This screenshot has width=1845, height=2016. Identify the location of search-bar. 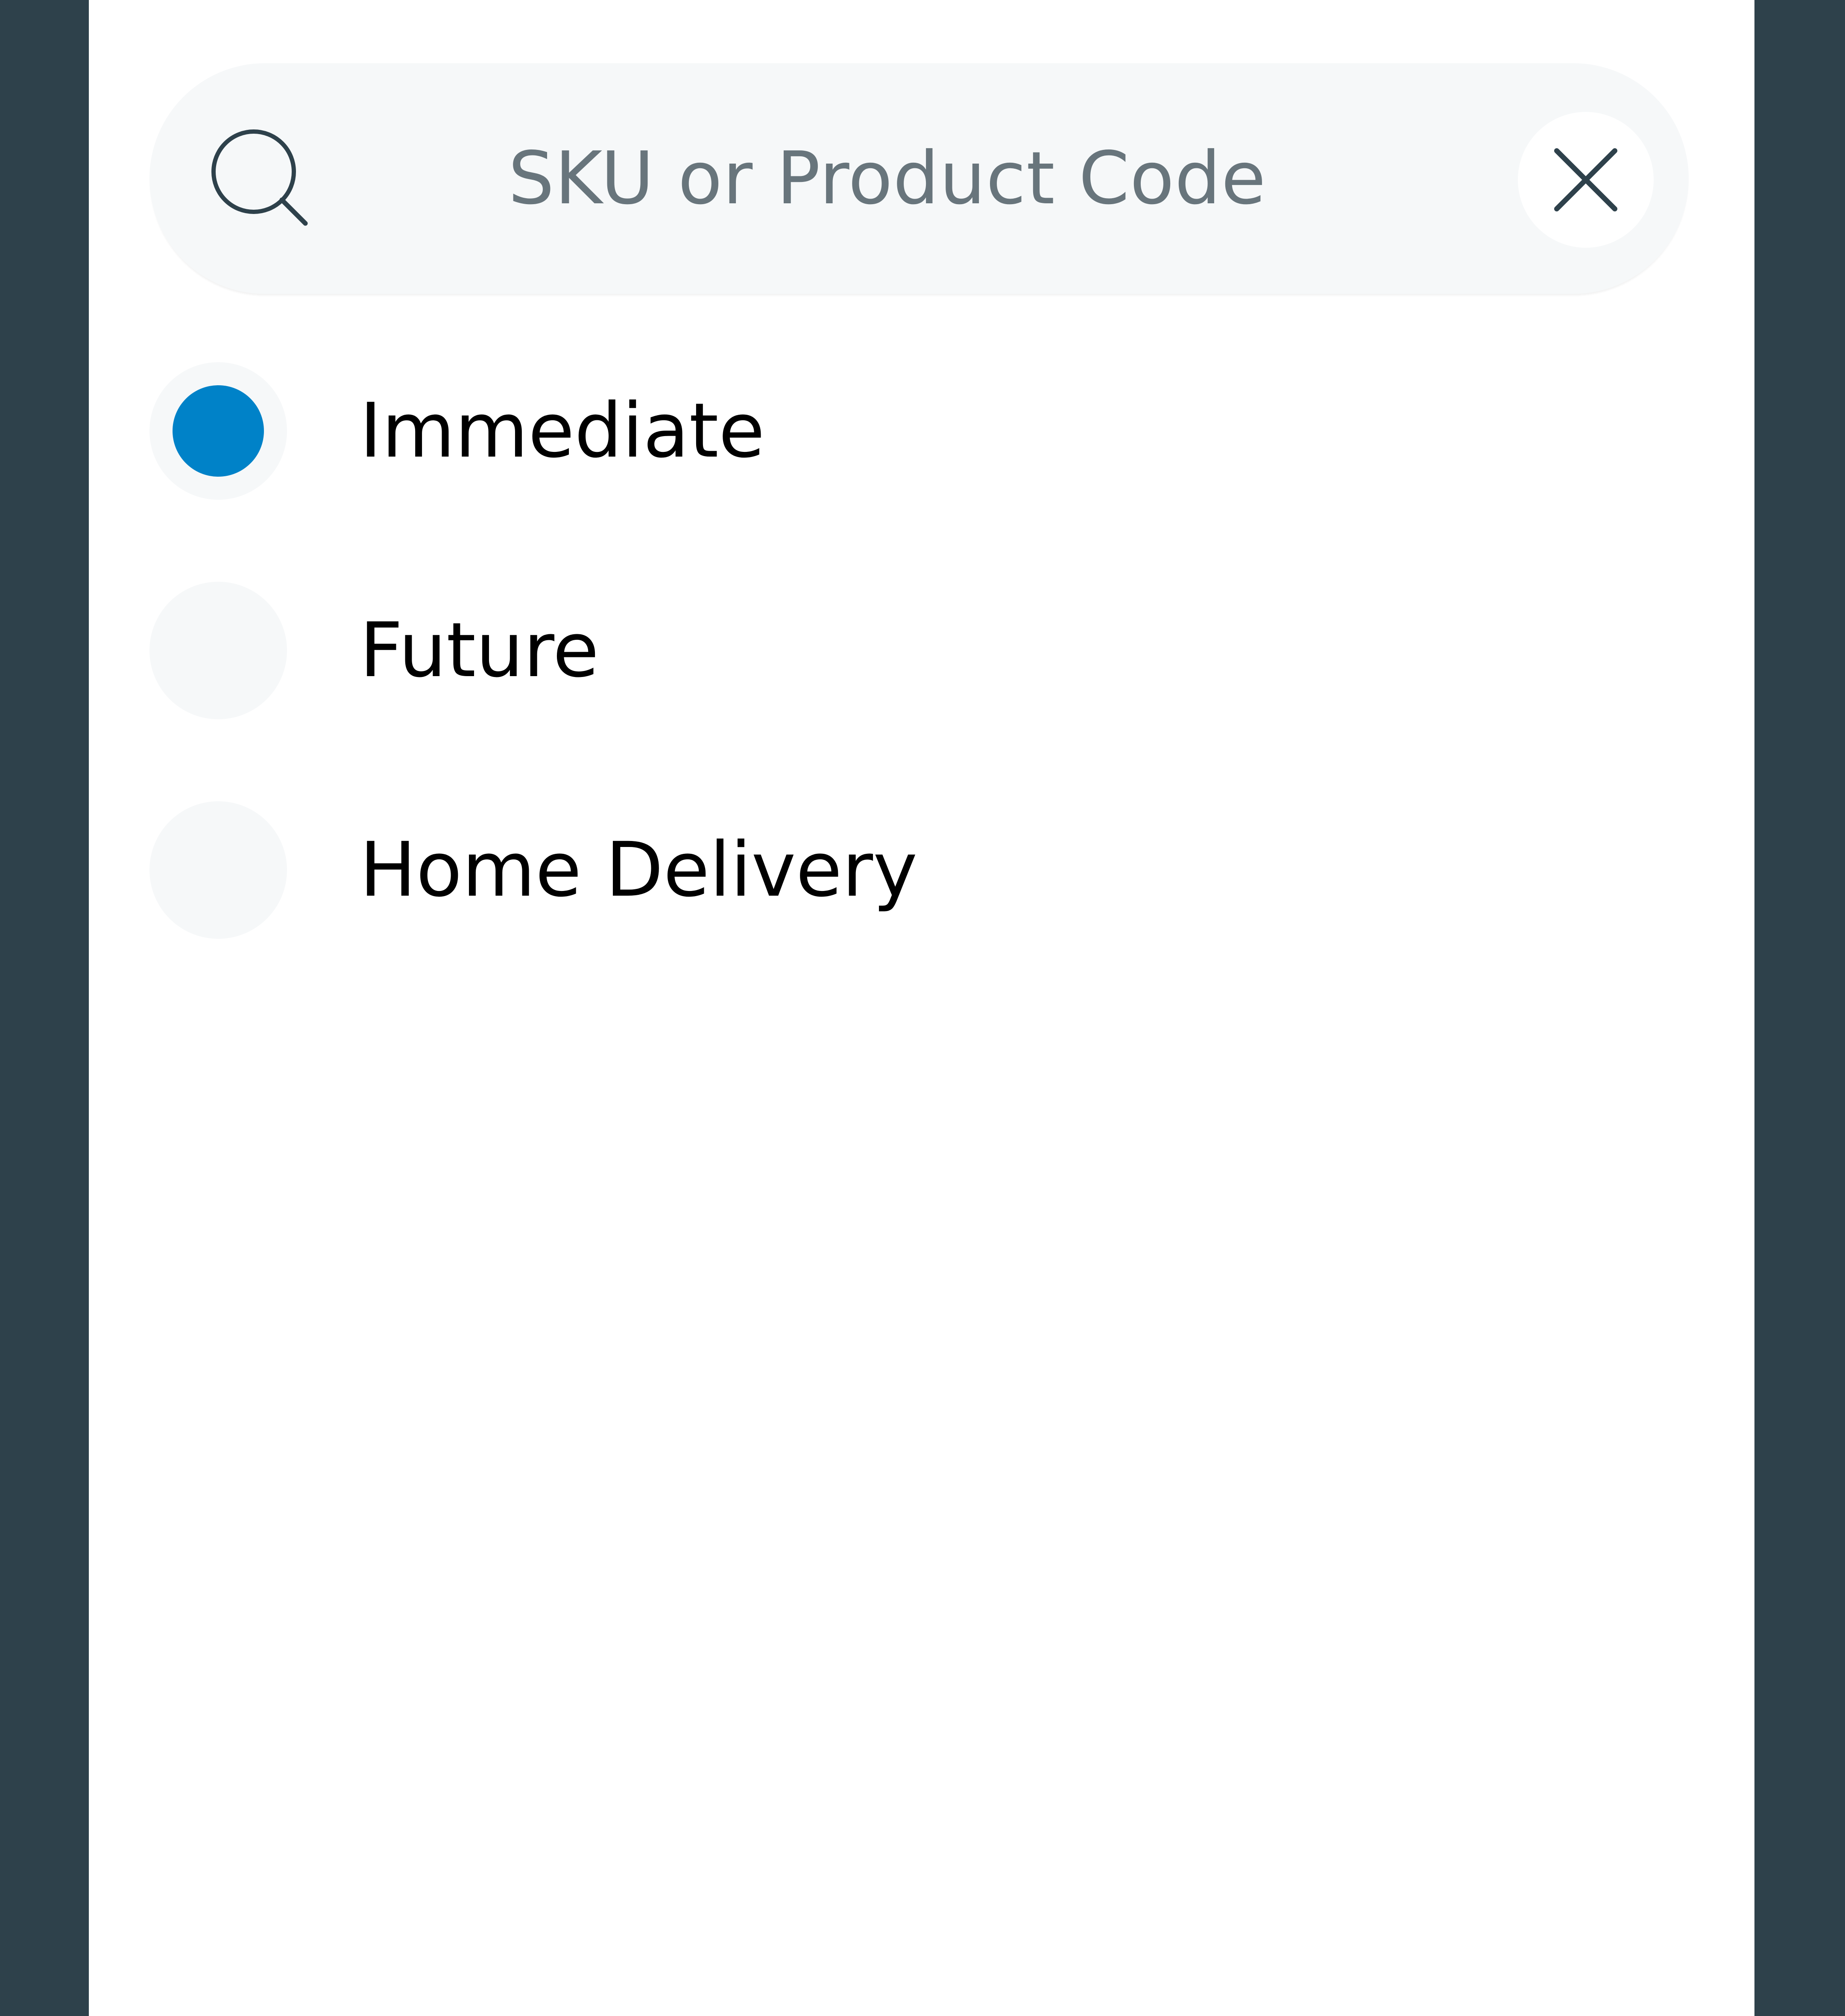
(919, 178).